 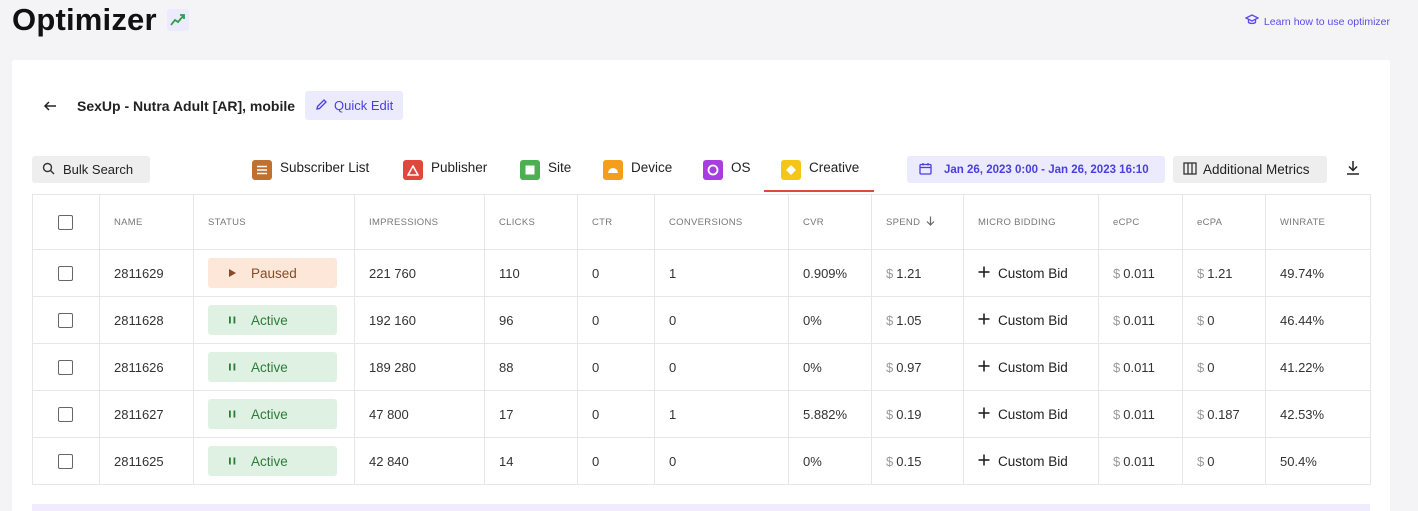 What do you see at coordinates (616, 222) in the screenshot?
I see `col-ctr: CTR` at bounding box center [616, 222].